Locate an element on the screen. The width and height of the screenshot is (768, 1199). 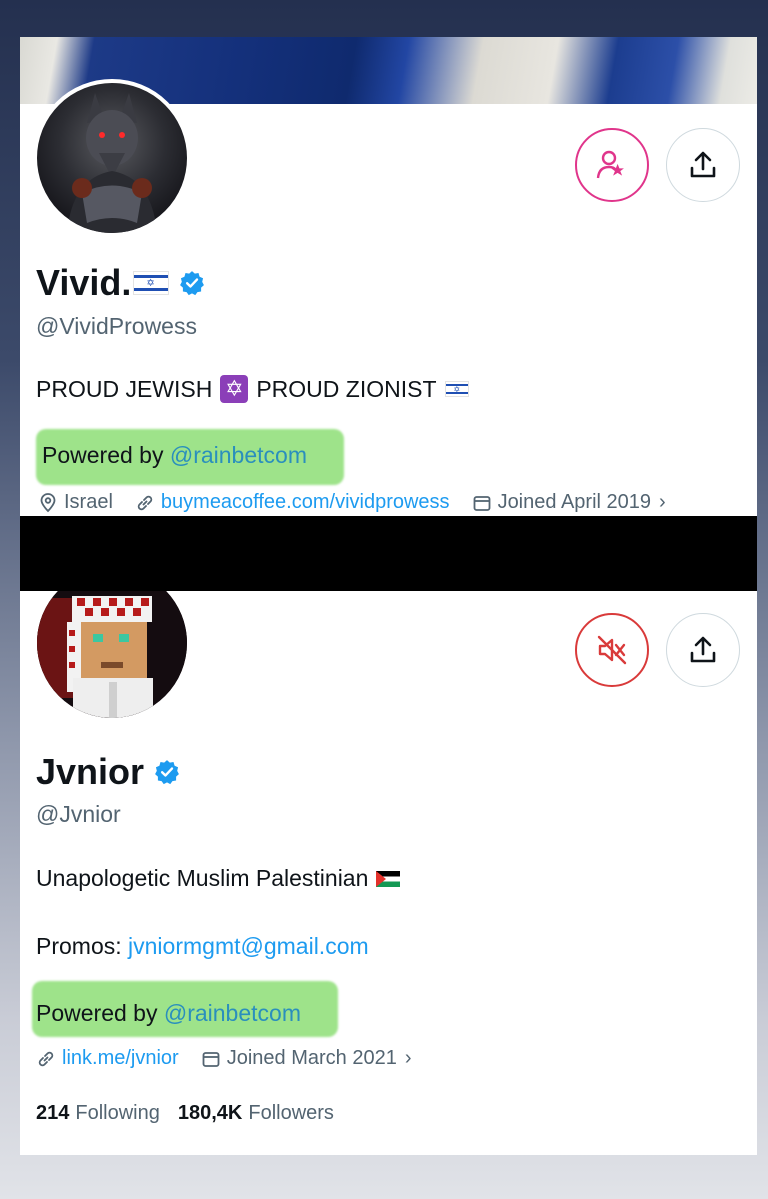
promos-line: Promos: jvniormgmt@gmail.com is located at coordinates (202, 946).